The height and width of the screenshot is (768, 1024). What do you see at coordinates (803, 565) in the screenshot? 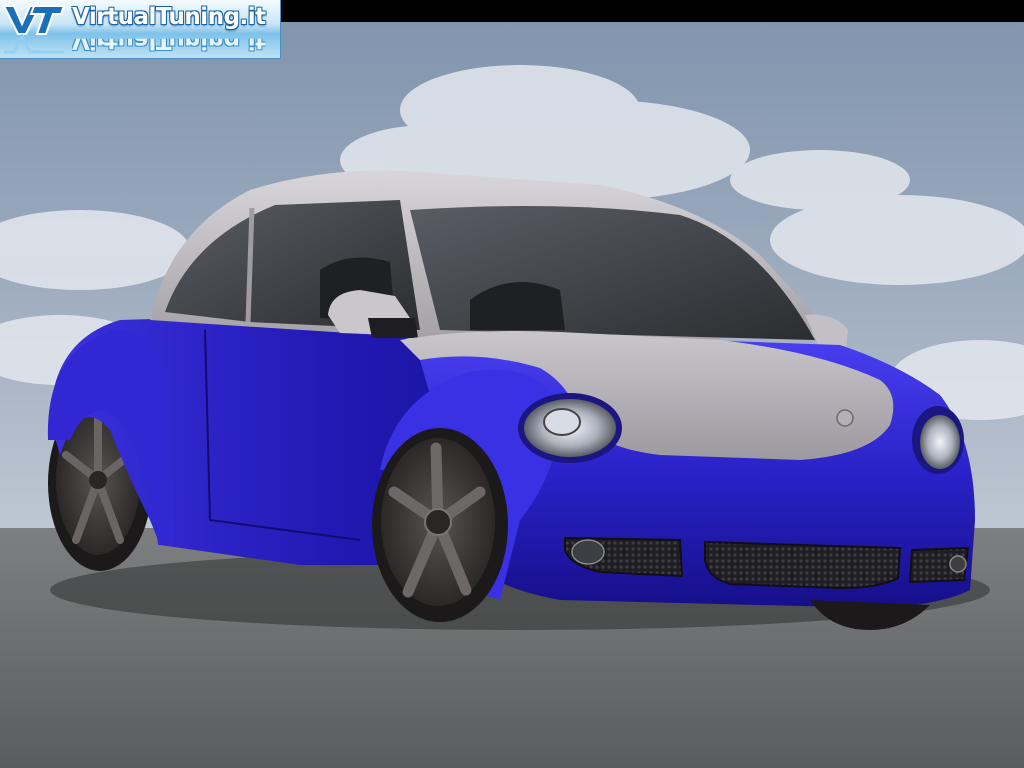
I see `center-grille` at bounding box center [803, 565].